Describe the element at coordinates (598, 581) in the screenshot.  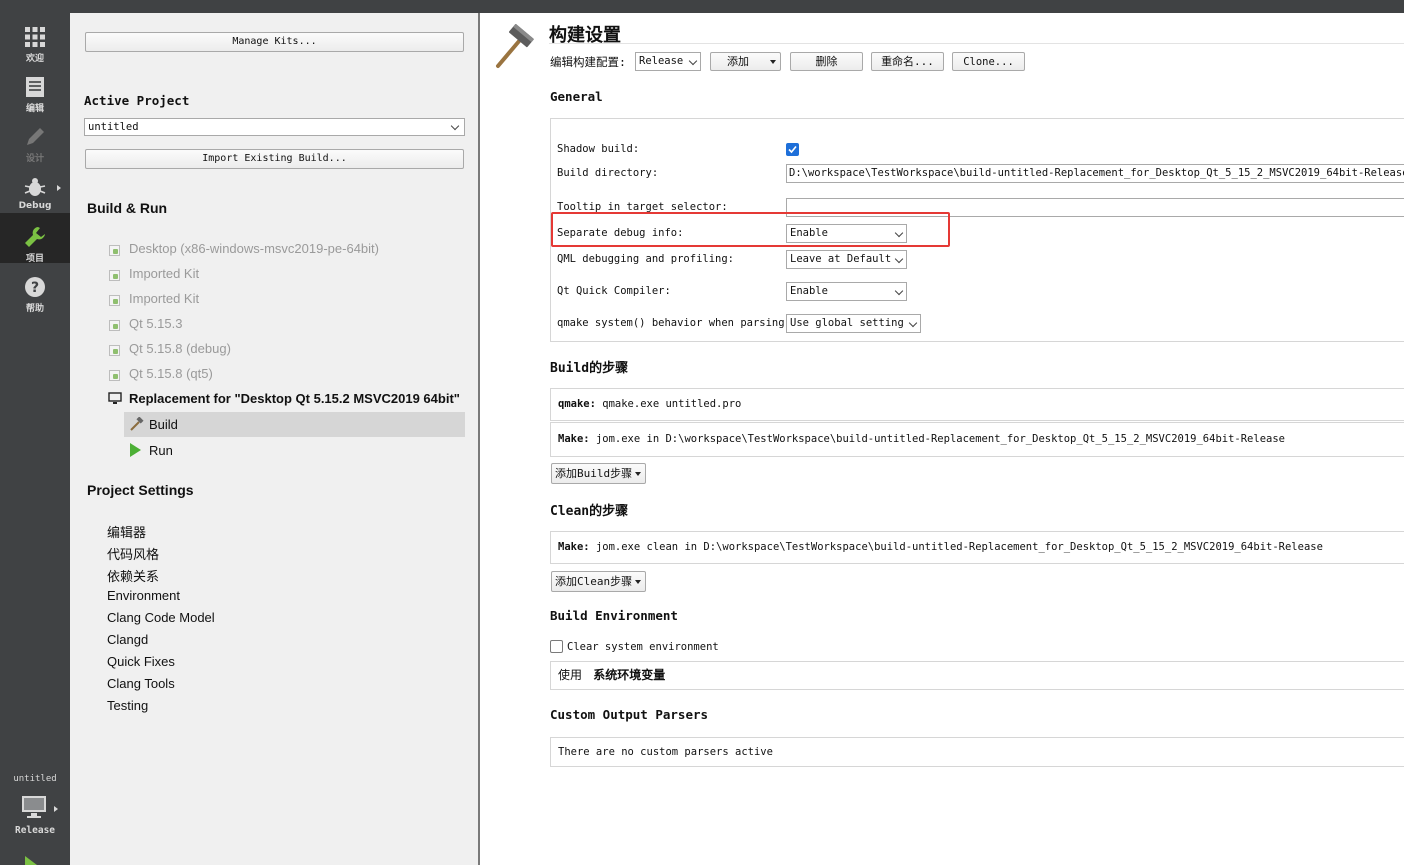
I see `add-clean-step-button: 添加Clean步骤` at that location.